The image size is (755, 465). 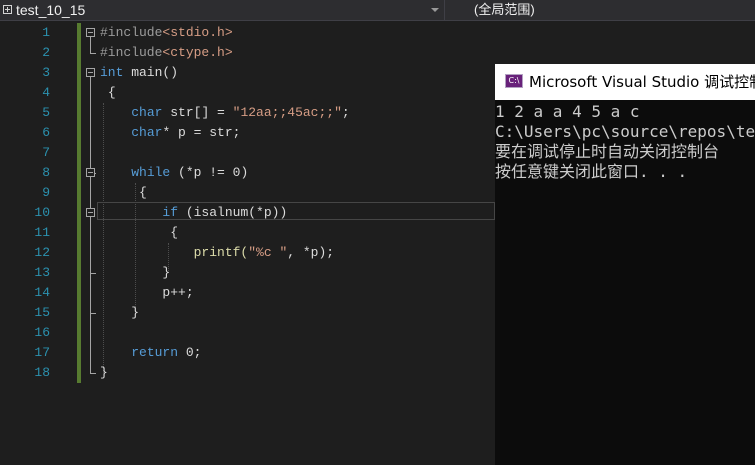 I want to click on line-number: 1, so click(x=46, y=32).